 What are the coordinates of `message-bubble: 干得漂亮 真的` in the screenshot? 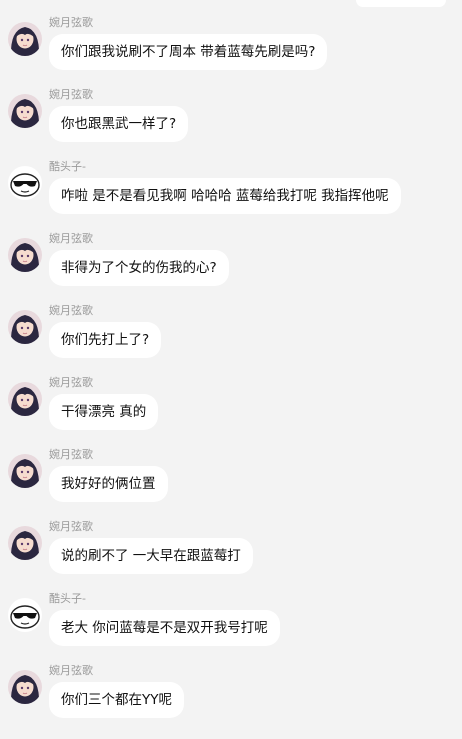 It's located at (104, 412).